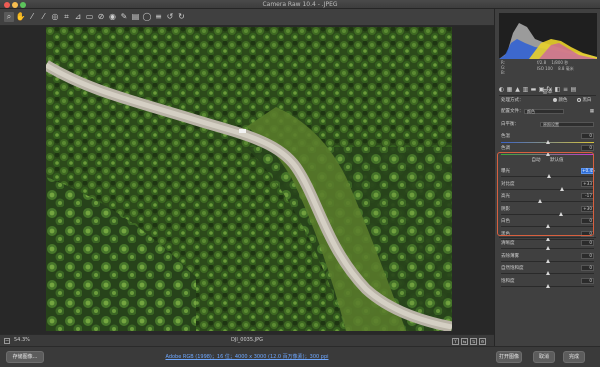  What do you see at coordinates (544, 111) in the screenshot?
I see `profile-dropdown: 颜色` at bounding box center [544, 111].